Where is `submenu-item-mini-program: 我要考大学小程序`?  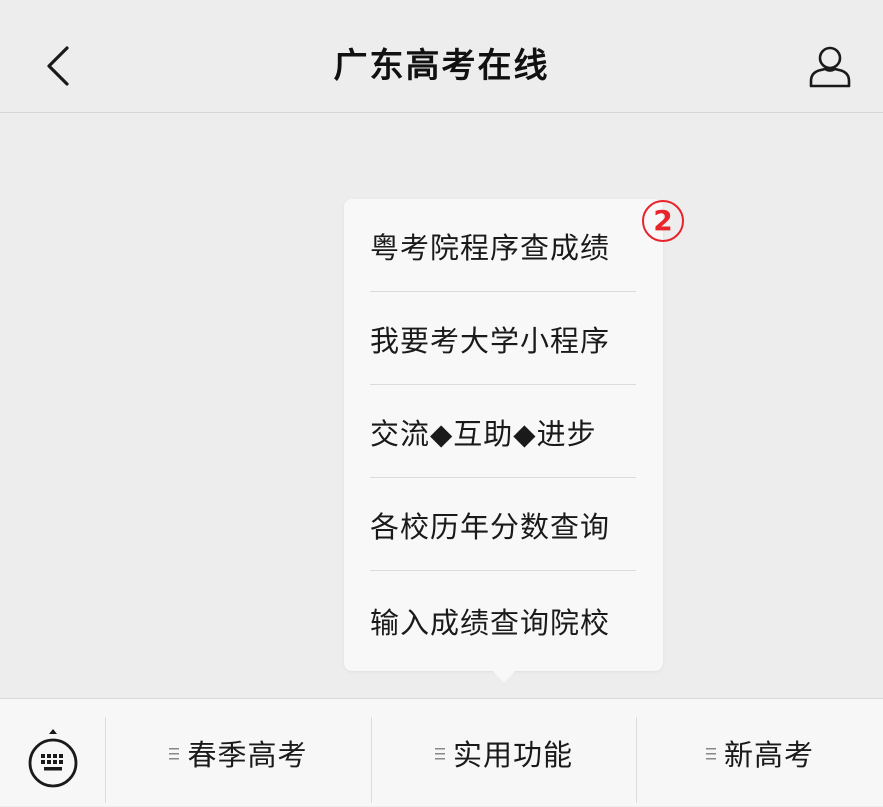 submenu-item-mini-program: 我要考大学小程序 is located at coordinates (503, 338).